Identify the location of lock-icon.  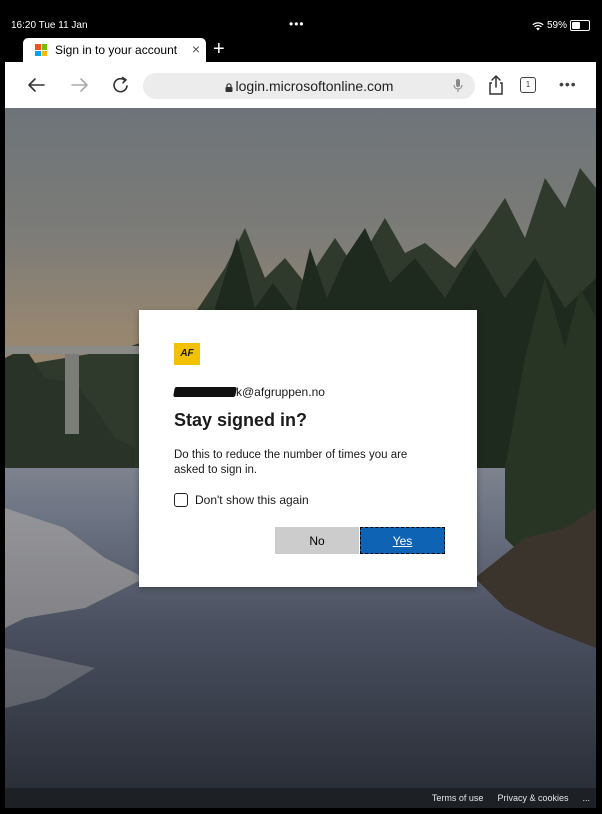
(229, 87).